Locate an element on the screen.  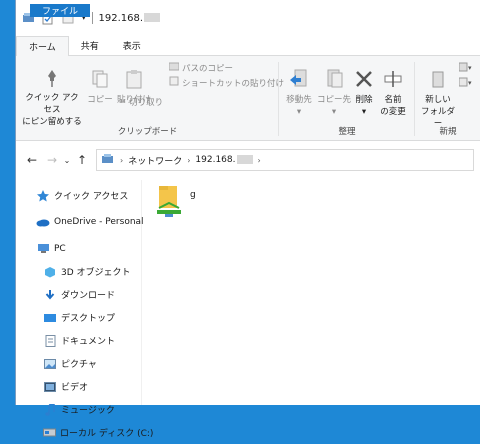
nav-downloads: ダウンロード is located at coordinates (78, 294).